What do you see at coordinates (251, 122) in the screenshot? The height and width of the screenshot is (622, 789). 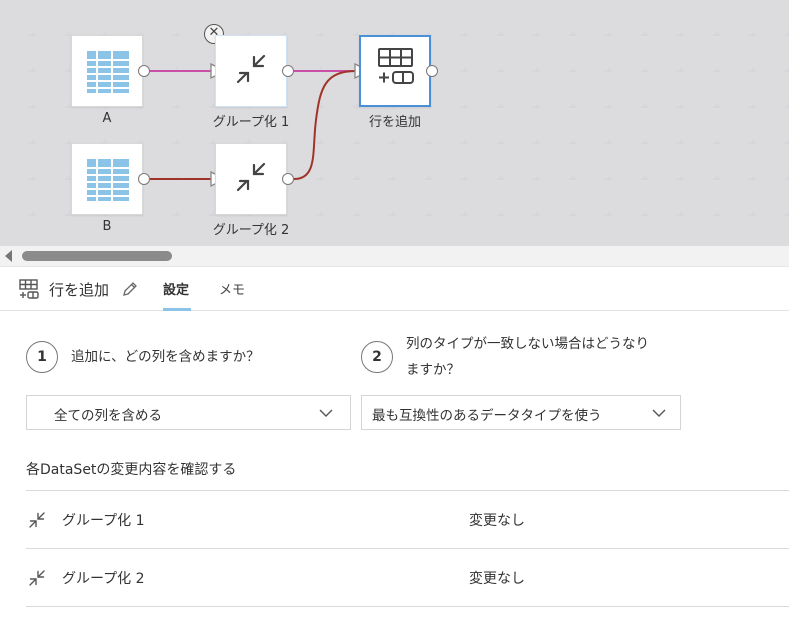 I see `node-group1-label: グループ化 1` at bounding box center [251, 122].